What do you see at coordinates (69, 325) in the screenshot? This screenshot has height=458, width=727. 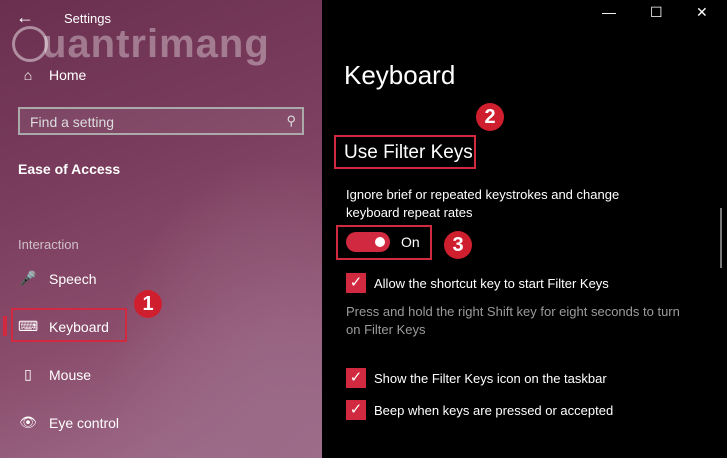 I see `highlight-box-keyboard` at bounding box center [69, 325].